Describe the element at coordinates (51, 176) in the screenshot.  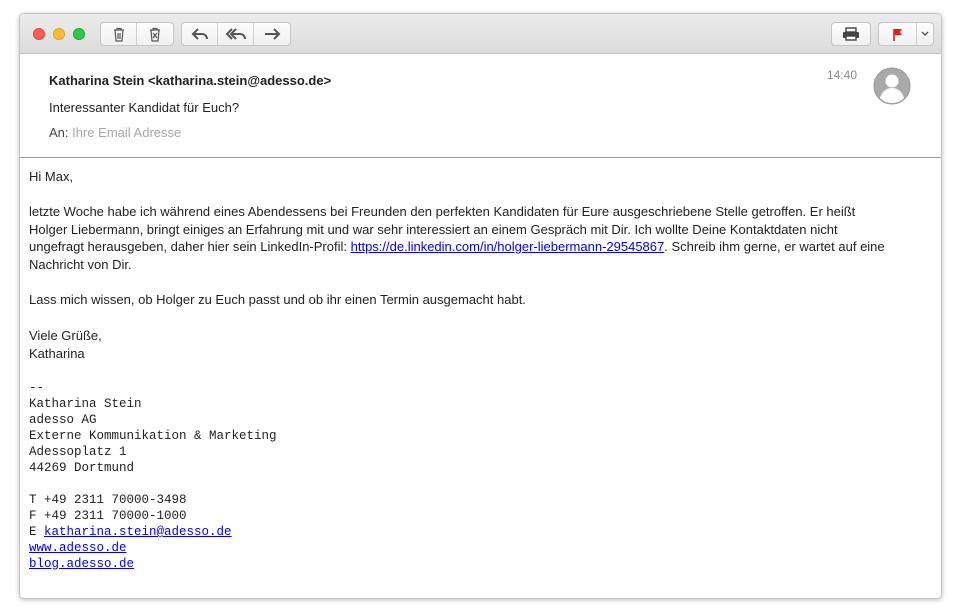
I see `greeting: Hi Max,` at that location.